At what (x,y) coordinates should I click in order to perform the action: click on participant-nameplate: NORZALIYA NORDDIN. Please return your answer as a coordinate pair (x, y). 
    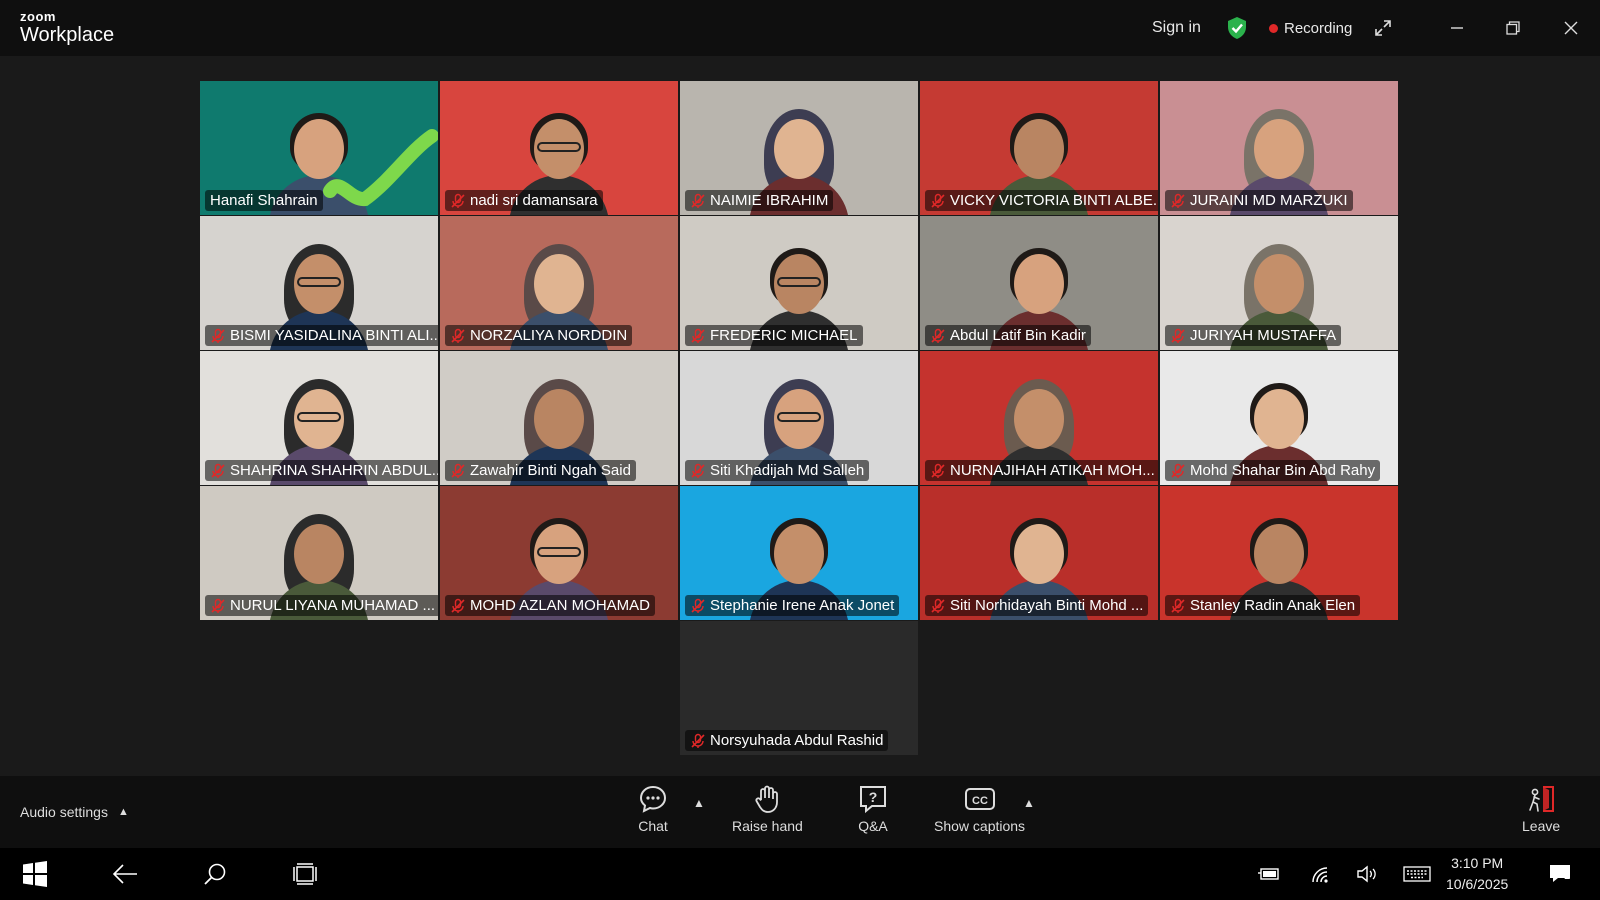
    Looking at the image, I should click on (539, 335).